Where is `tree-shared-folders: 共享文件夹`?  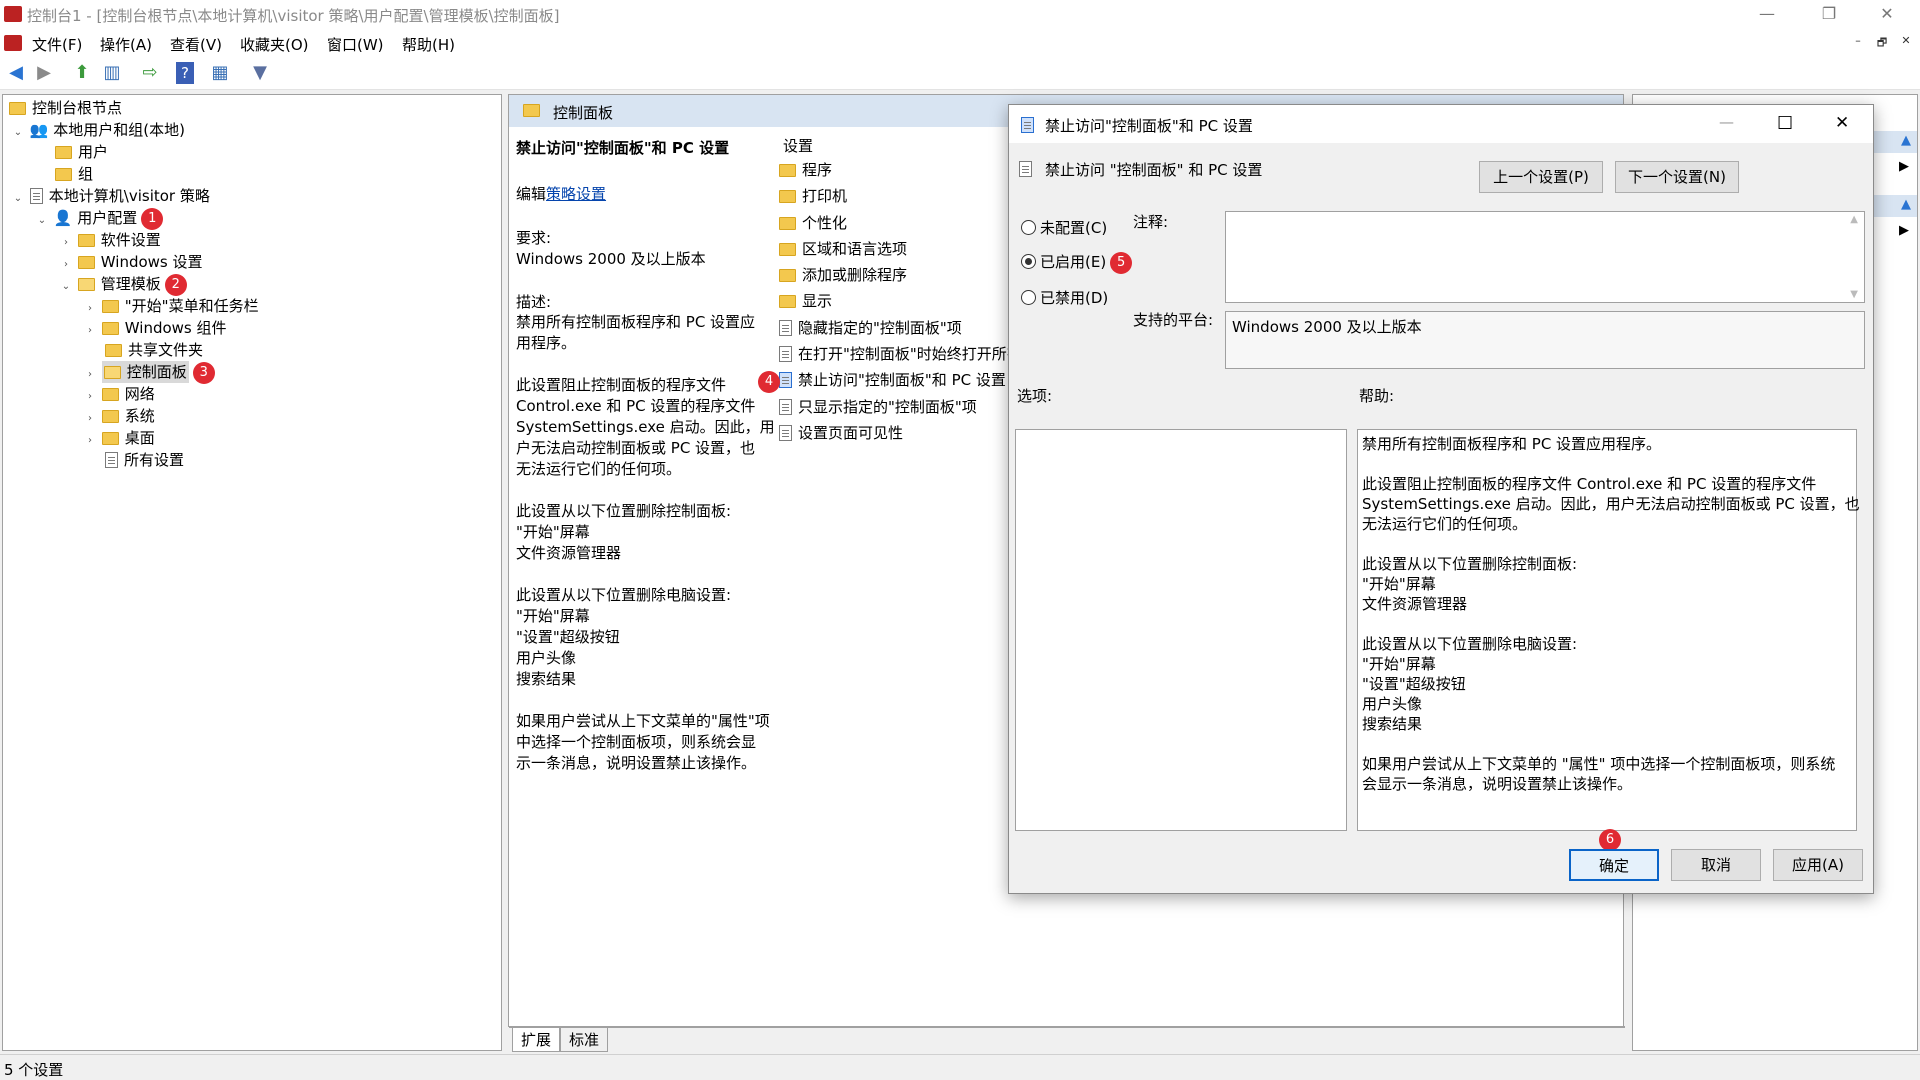 tree-shared-folders: 共享文件夹 is located at coordinates (154, 350).